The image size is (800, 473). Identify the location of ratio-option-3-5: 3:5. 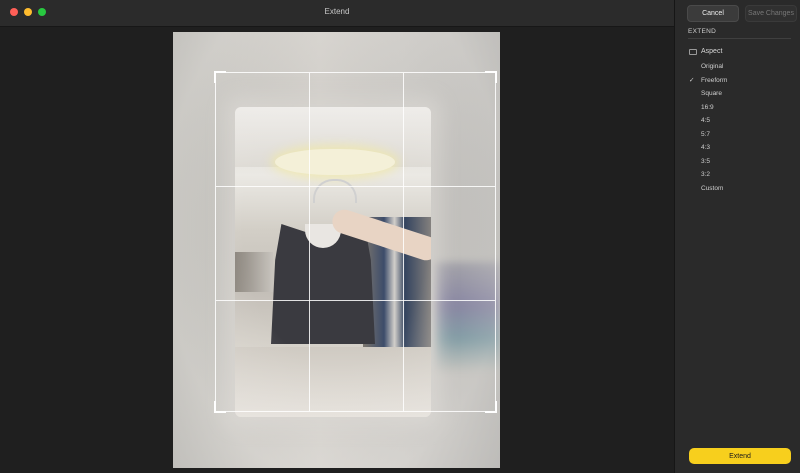
(708, 162).